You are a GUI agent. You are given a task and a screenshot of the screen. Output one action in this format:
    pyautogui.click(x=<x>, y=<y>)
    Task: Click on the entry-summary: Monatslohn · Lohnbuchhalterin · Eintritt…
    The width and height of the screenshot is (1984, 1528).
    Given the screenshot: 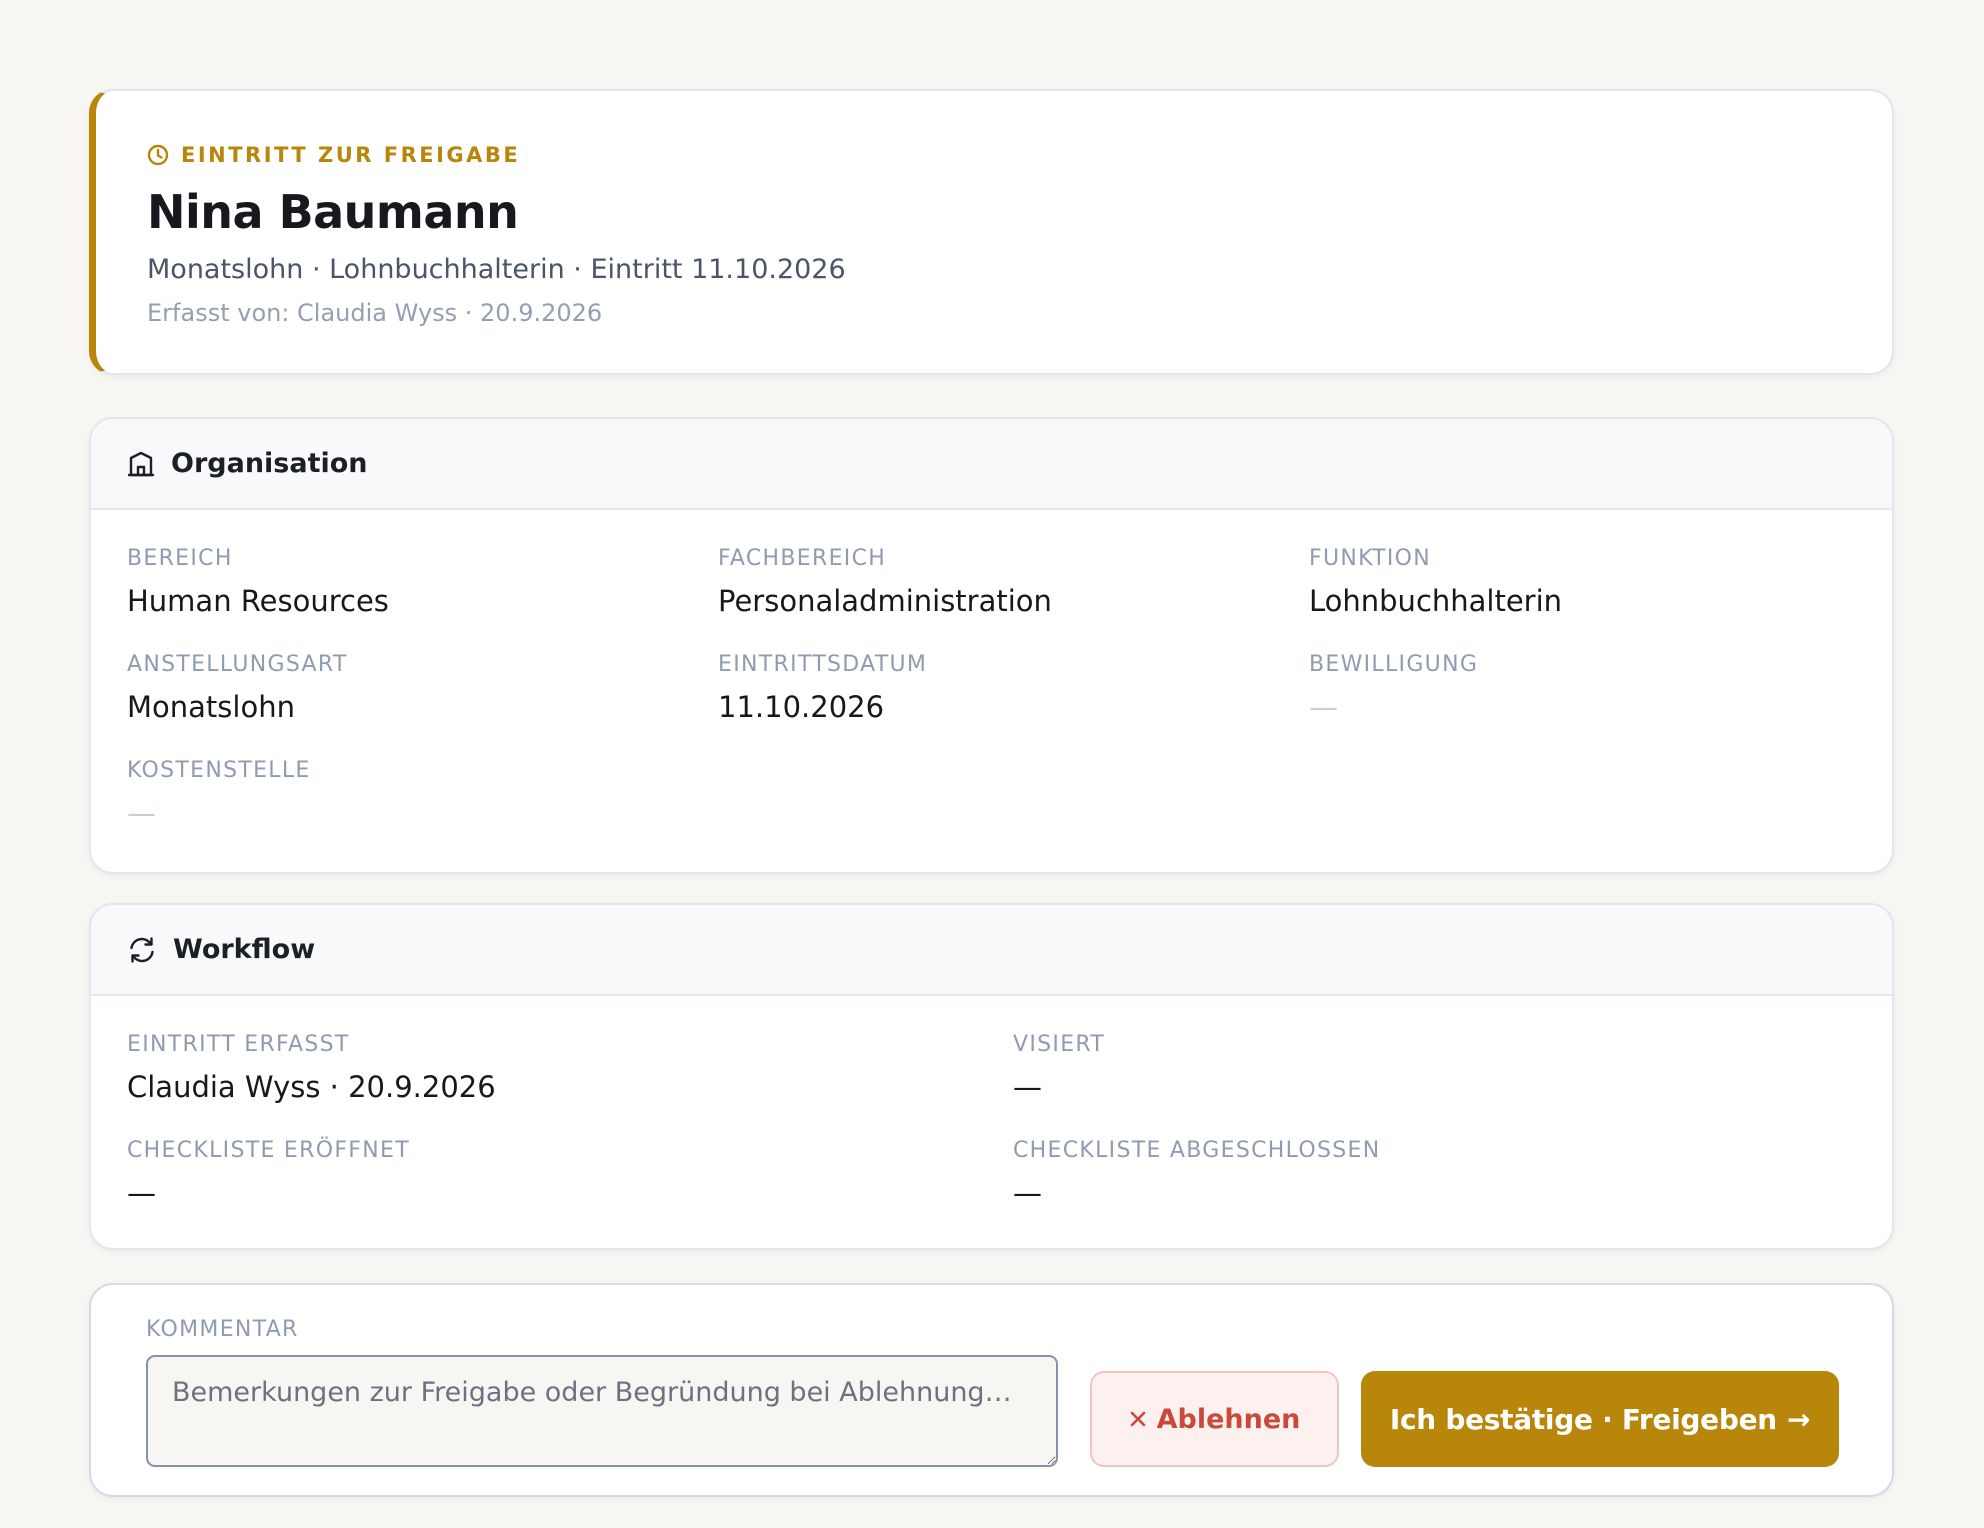 What is the action you would take?
    pyautogui.click(x=496, y=269)
    